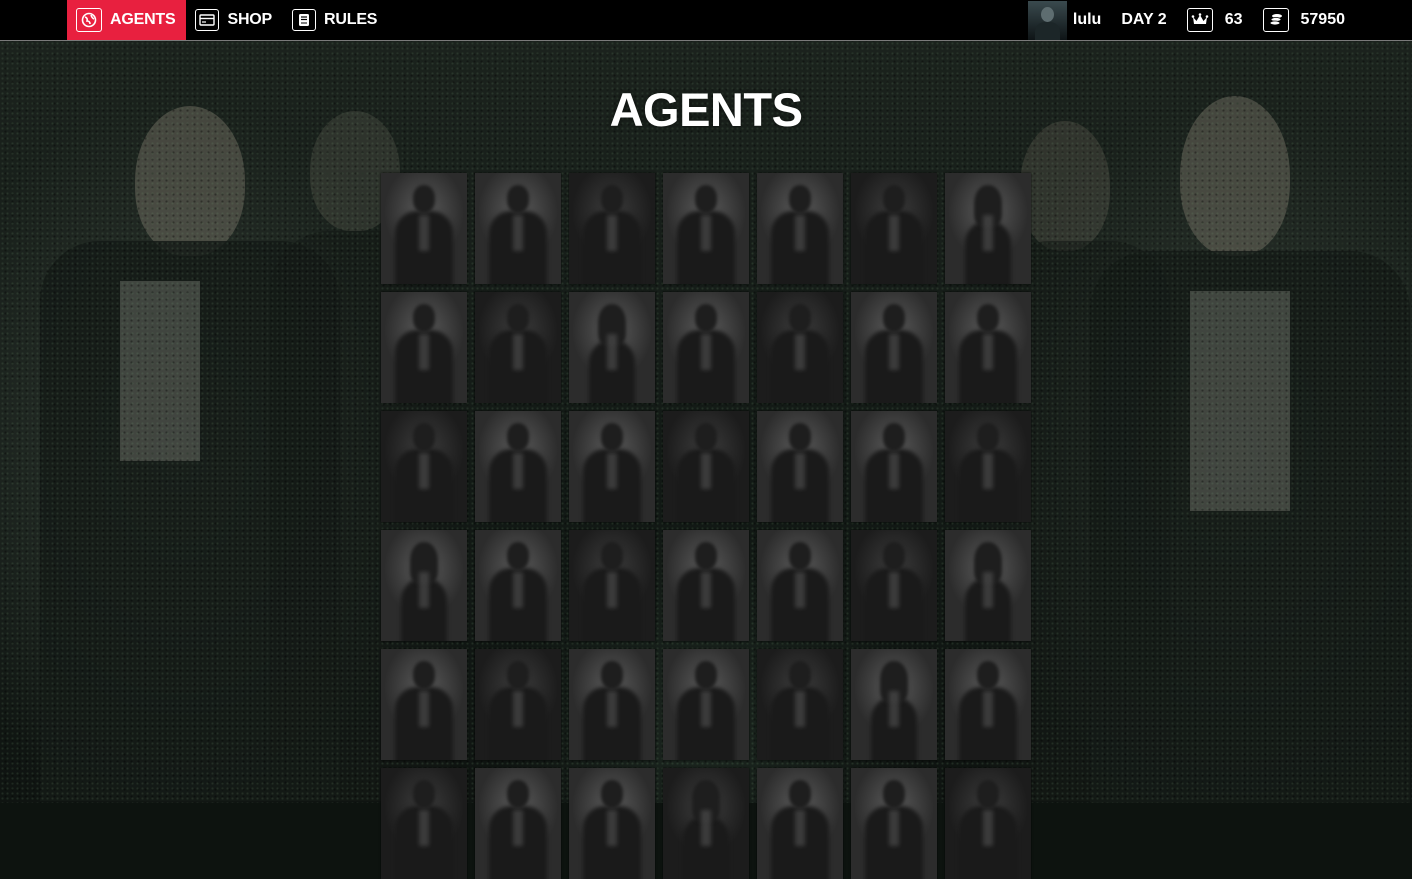 The width and height of the screenshot is (1412, 879). What do you see at coordinates (89, 20) in the screenshot?
I see `globe-icon` at bounding box center [89, 20].